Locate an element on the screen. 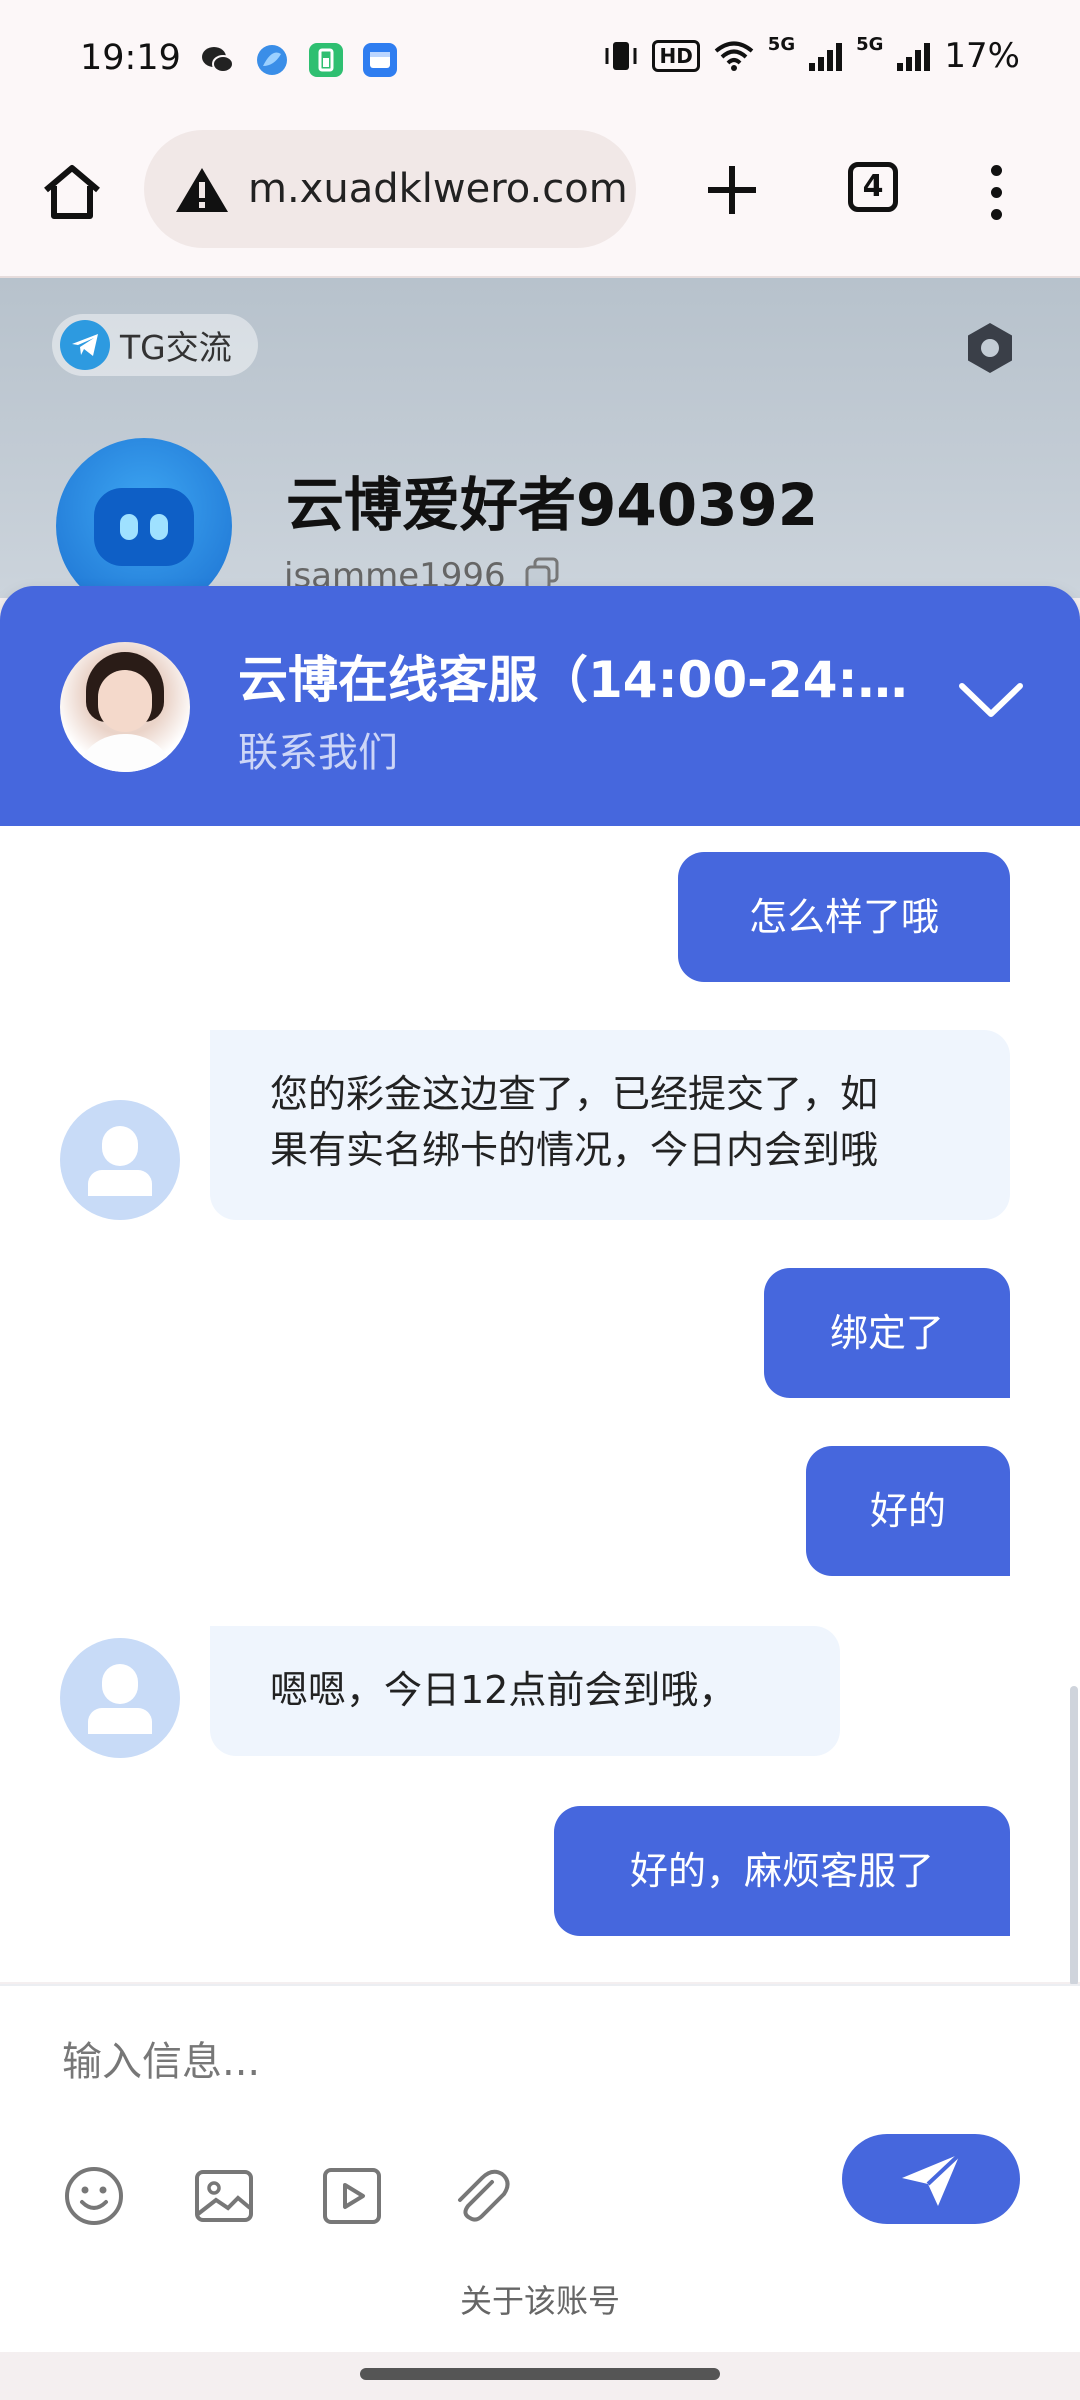 The width and height of the screenshot is (1080, 2400). browser-toolbar: m.xuadklwero.com 4 is located at coordinates (540, 201).